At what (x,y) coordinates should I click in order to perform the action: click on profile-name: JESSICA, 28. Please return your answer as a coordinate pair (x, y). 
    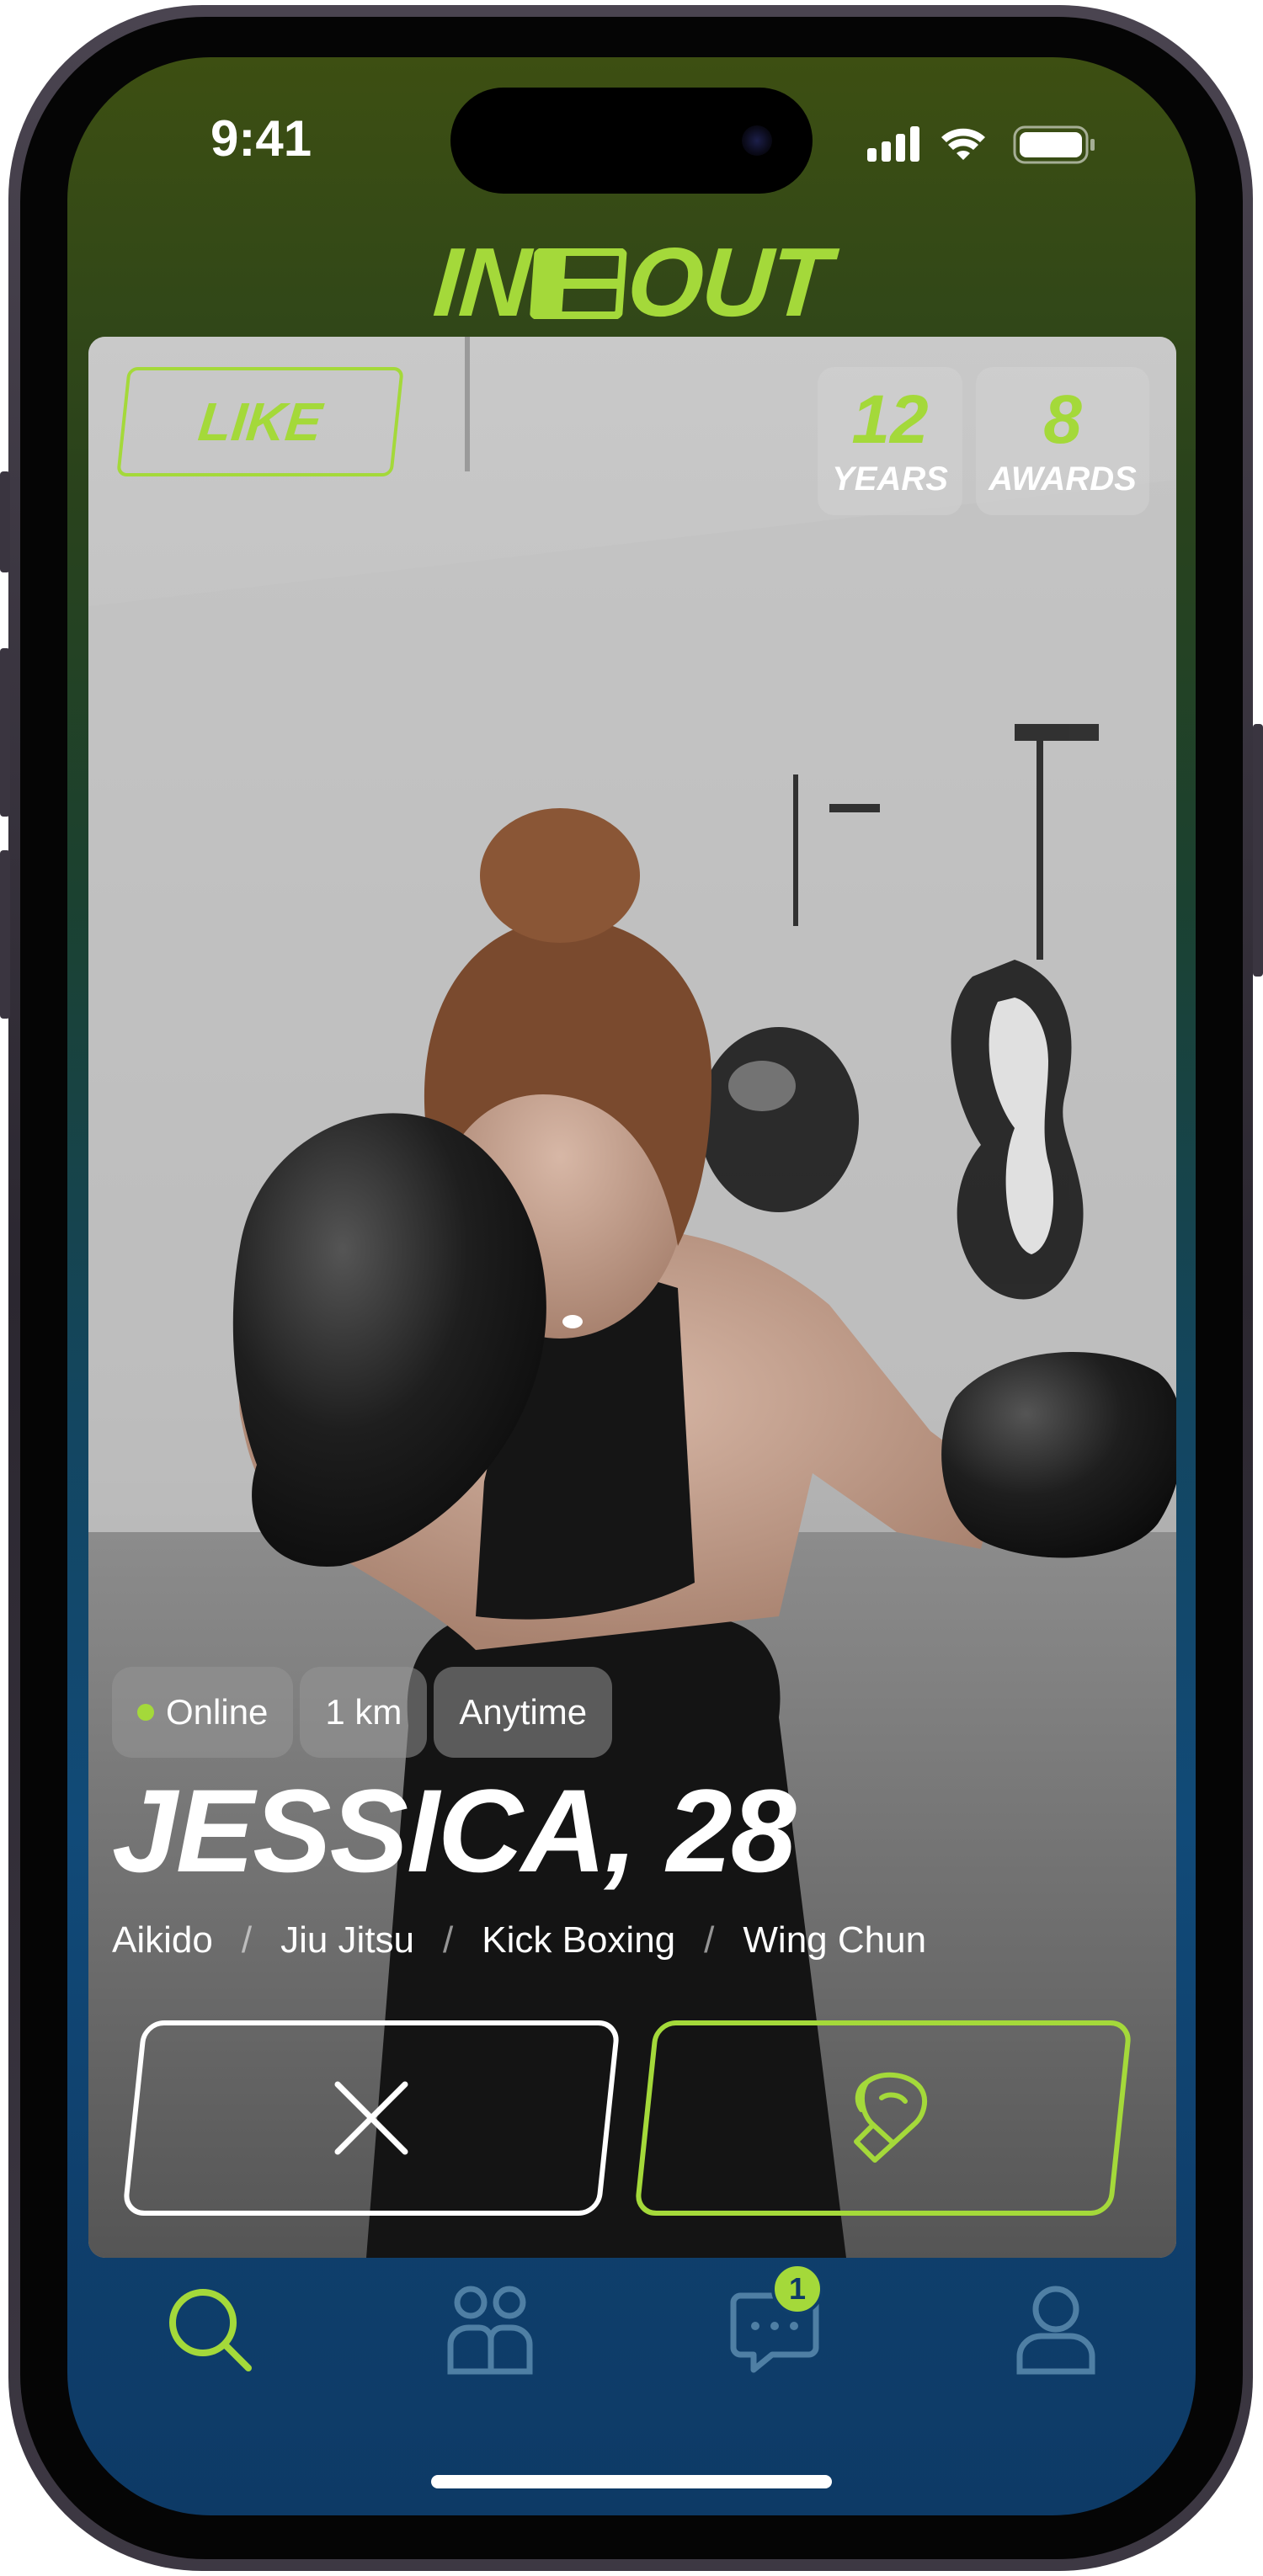
    Looking at the image, I should click on (454, 1830).